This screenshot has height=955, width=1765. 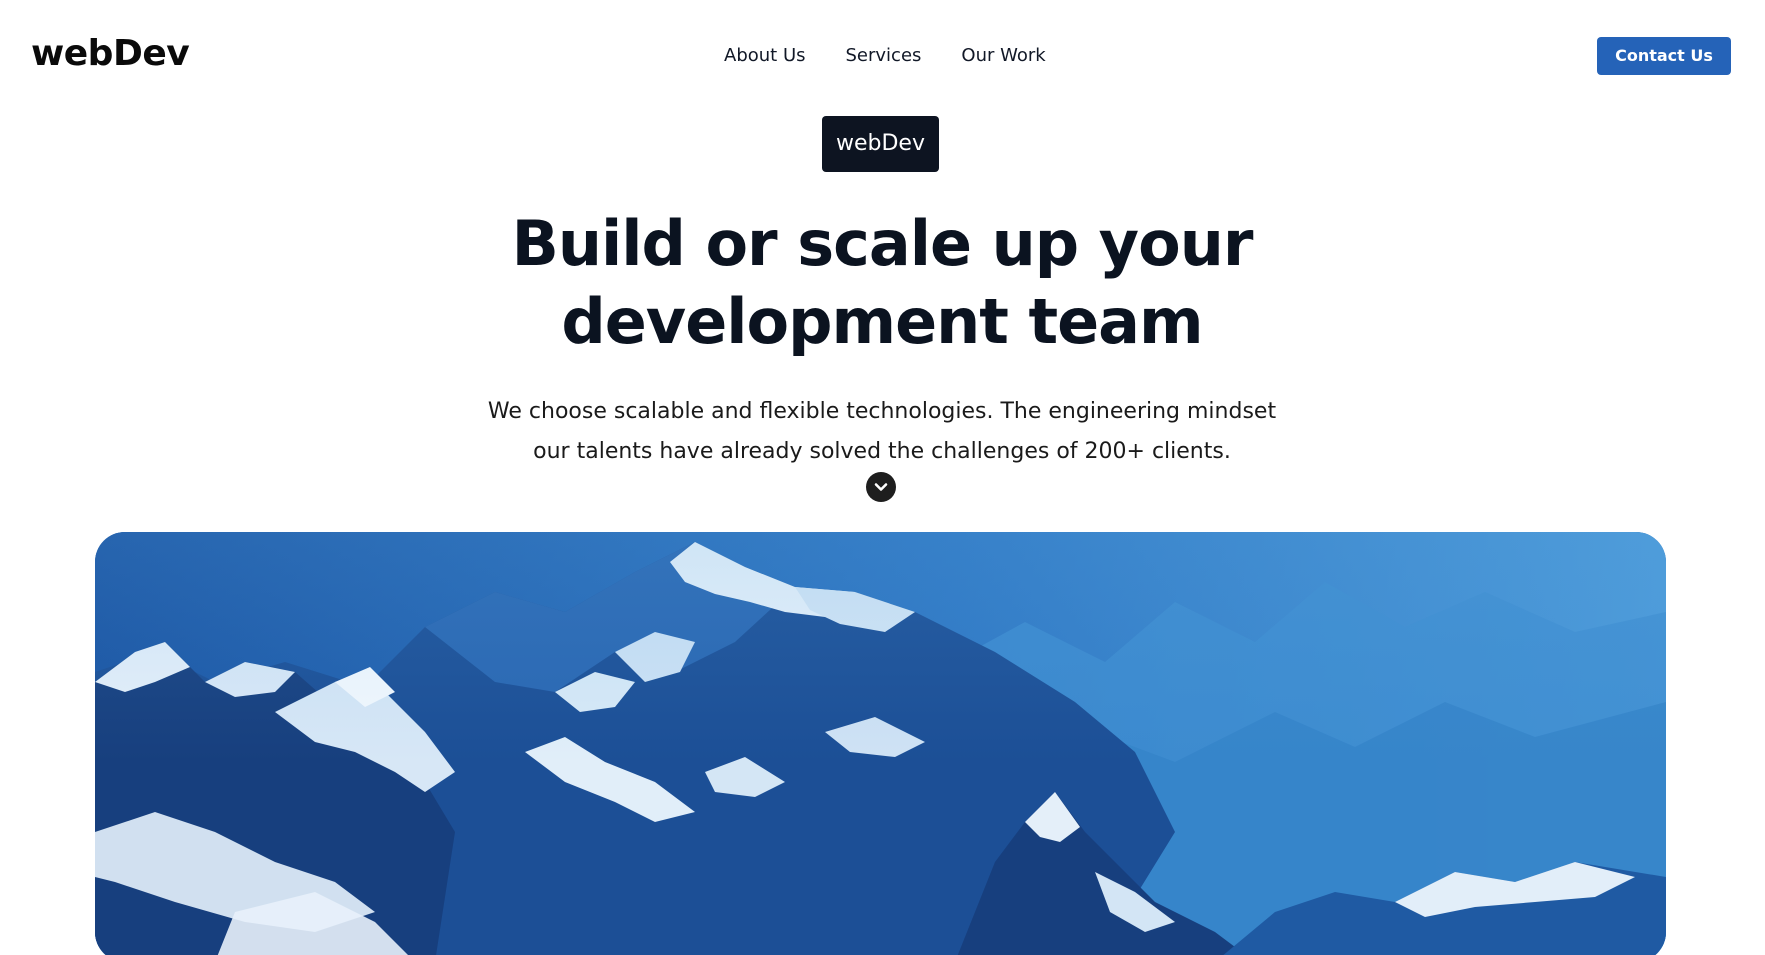 What do you see at coordinates (882, 283) in the screenshot?
I see `hero-headline: Build or scale up your development team` at bounding box center [882, 283].